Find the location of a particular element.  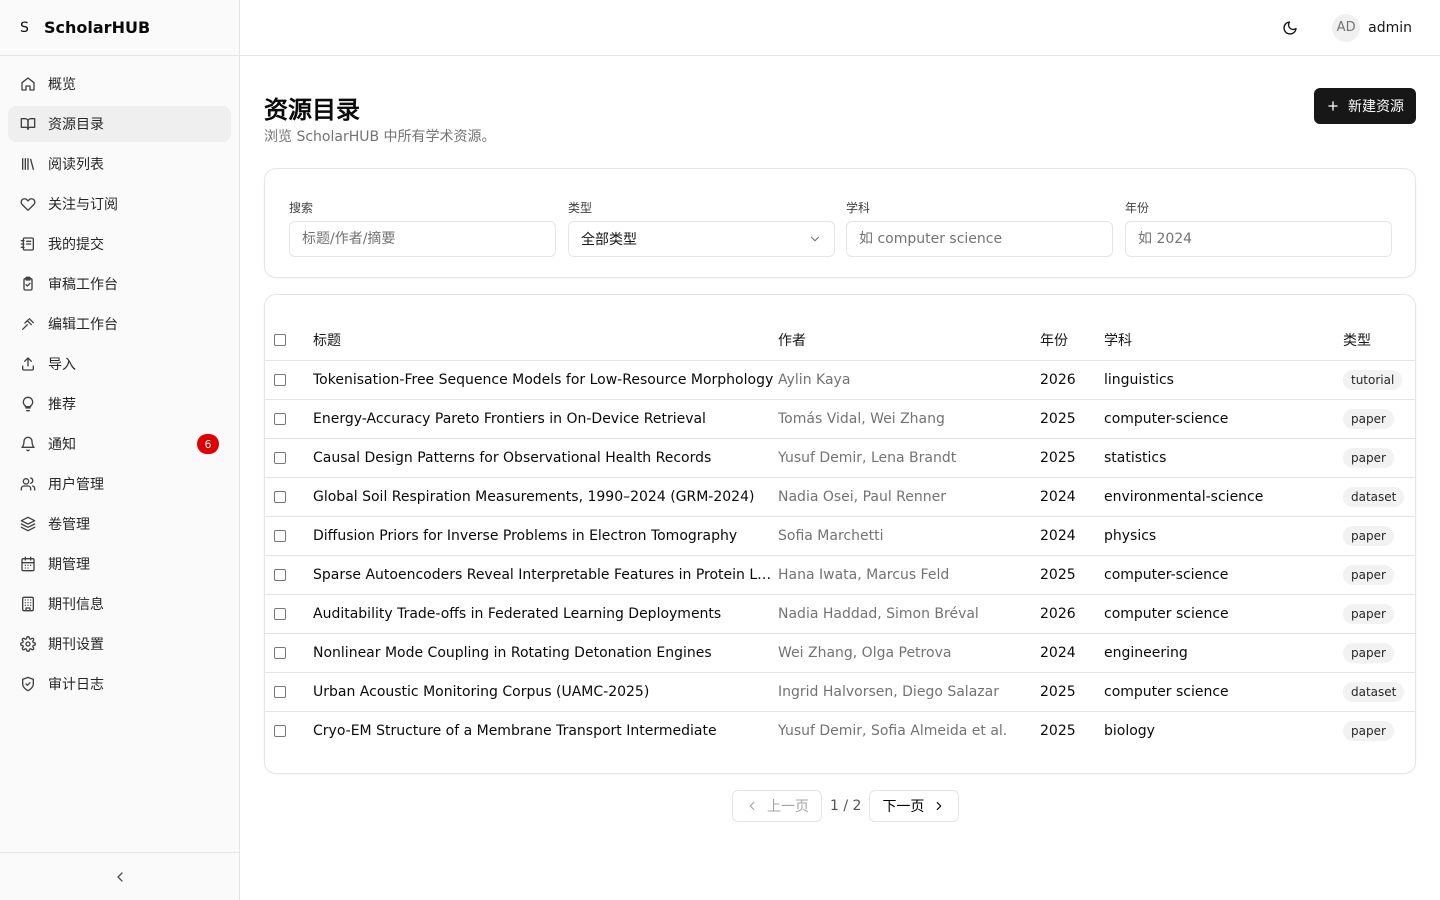

lightbulb-icon is located at coordinates (28, 404).